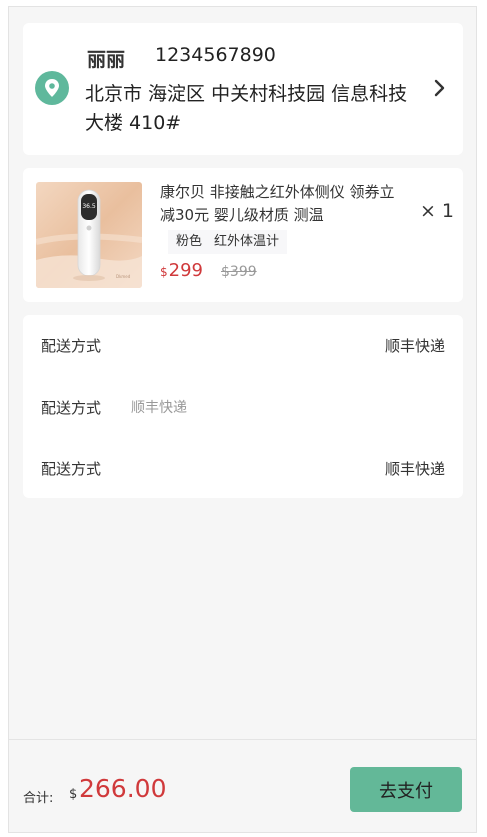 The image size is (487, 837). What do you see at coordinates (52, 88) in the screenshot?
I see `location-pin-icon` at bounding box center [52, 88].